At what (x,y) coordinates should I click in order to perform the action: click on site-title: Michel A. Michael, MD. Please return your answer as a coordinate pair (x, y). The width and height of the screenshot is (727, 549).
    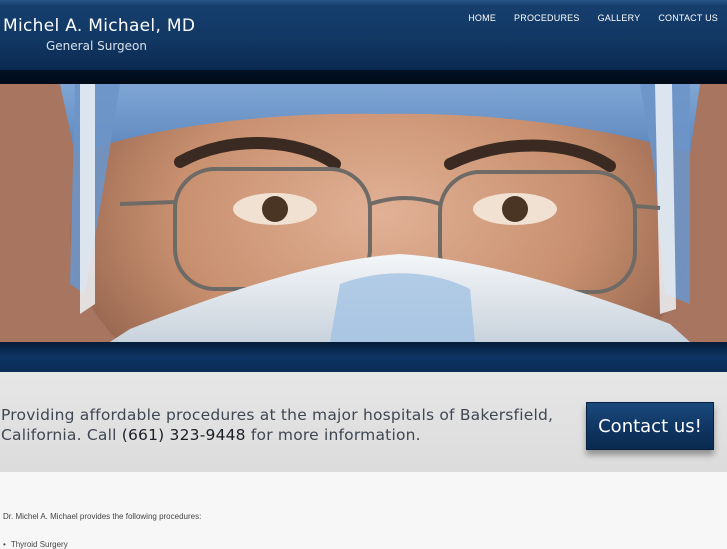
    Looking at the image, I should click on (99, 26).